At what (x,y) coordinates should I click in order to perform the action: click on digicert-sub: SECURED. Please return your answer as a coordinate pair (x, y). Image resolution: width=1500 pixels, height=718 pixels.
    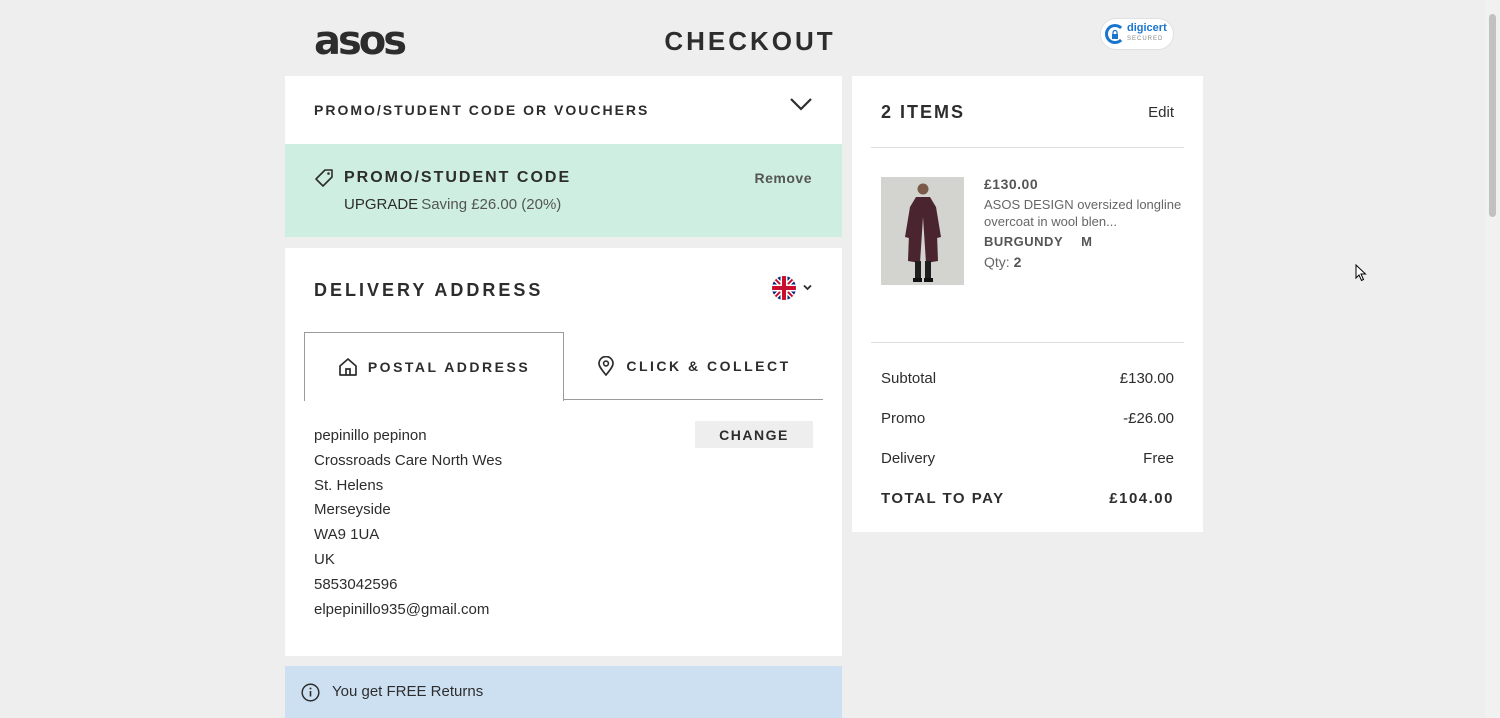
    Looking at the image, I should click on (1145, 39).